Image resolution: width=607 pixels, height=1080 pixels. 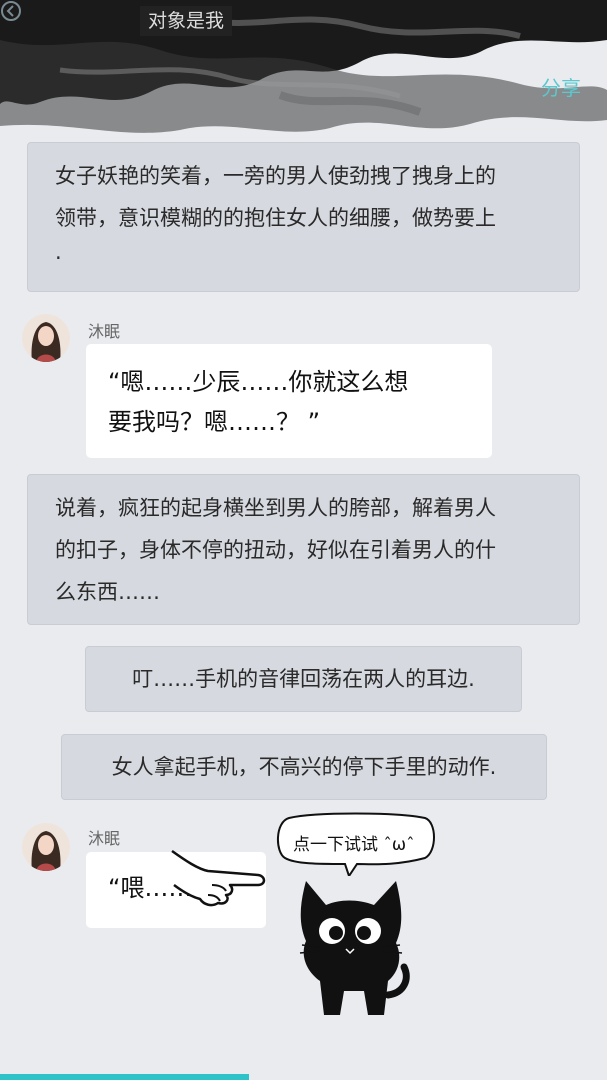 What do you see at coordinates (352, 947) in the screenshot?
I see `black-cat-icon` at bounding box center [352, 947].